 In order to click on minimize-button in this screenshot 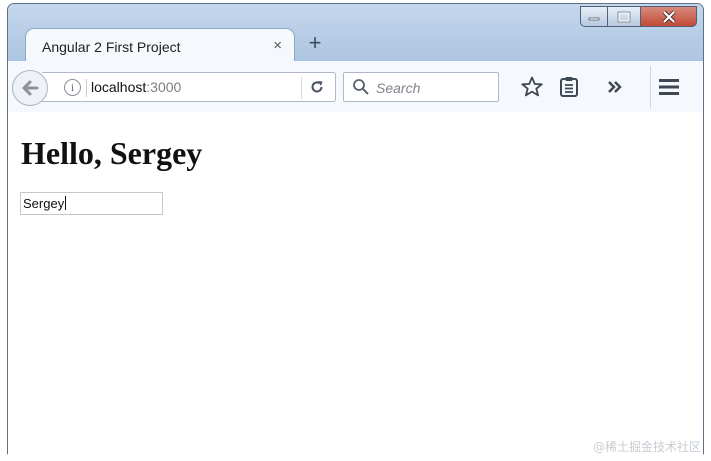, I will do `click(594, 16)`.